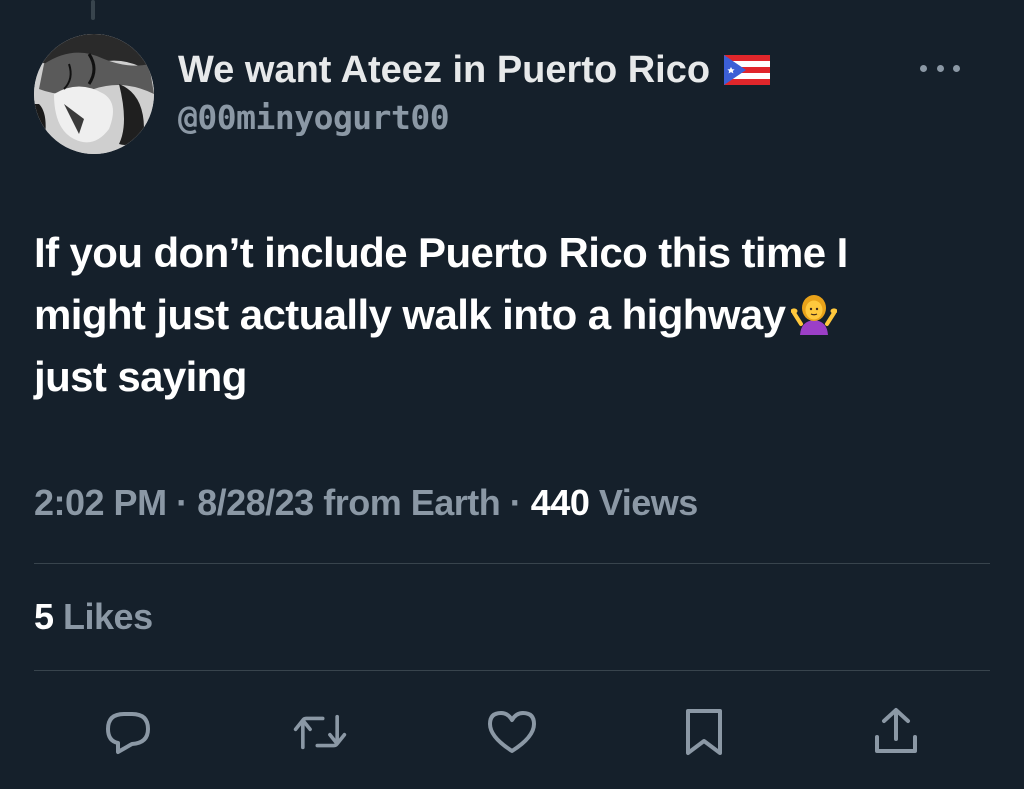  I want to click on likes-count: 5, so click(44, 616).